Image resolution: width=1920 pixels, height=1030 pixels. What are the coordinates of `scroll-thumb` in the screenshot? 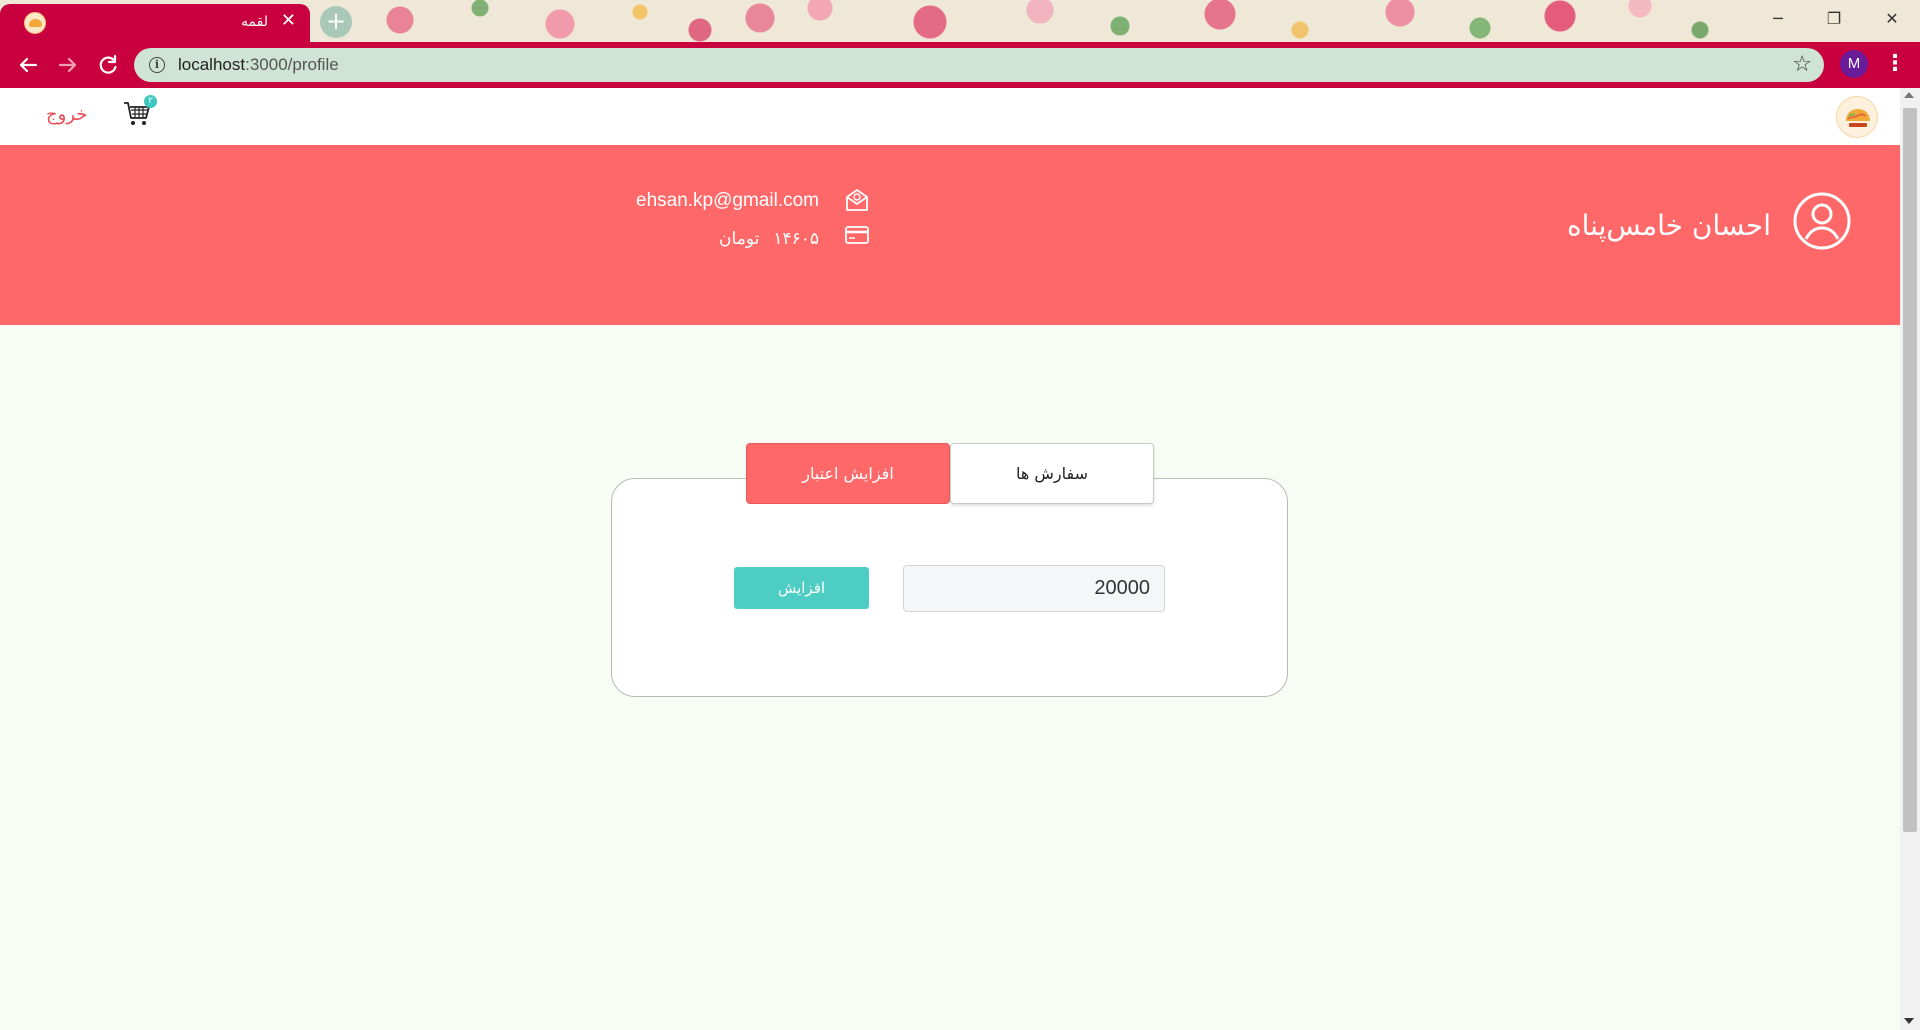 It's located at (1910, 470).